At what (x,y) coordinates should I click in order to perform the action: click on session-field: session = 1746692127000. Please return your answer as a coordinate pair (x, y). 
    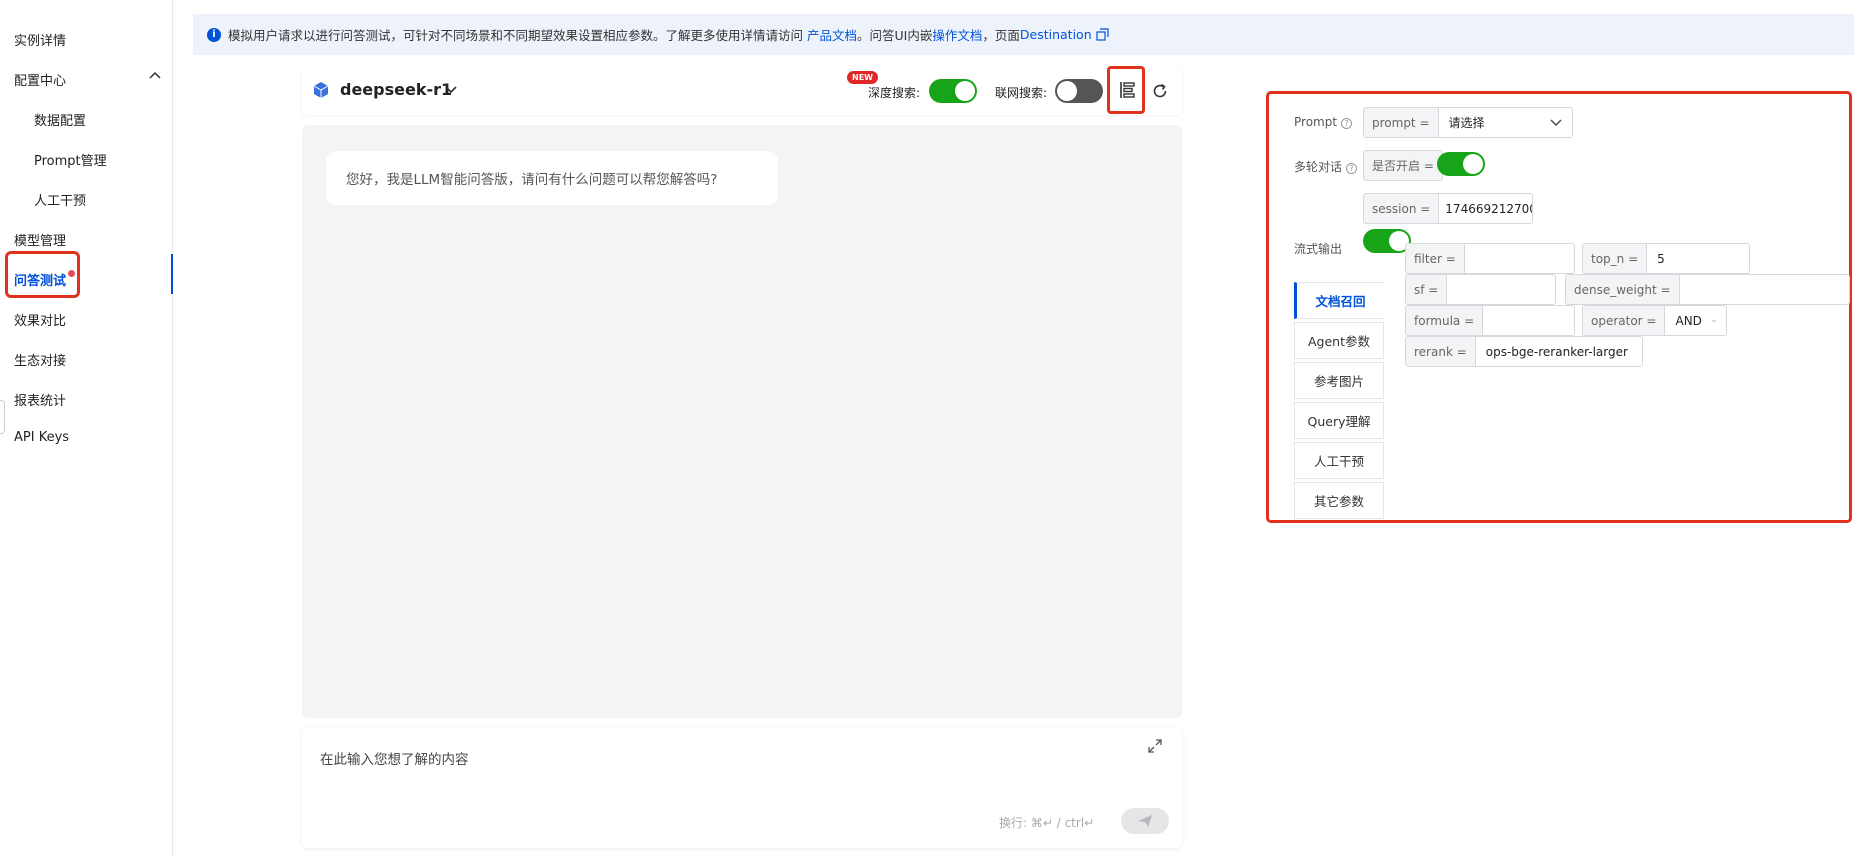
    Looking at the image, I should click on (1448, 208).